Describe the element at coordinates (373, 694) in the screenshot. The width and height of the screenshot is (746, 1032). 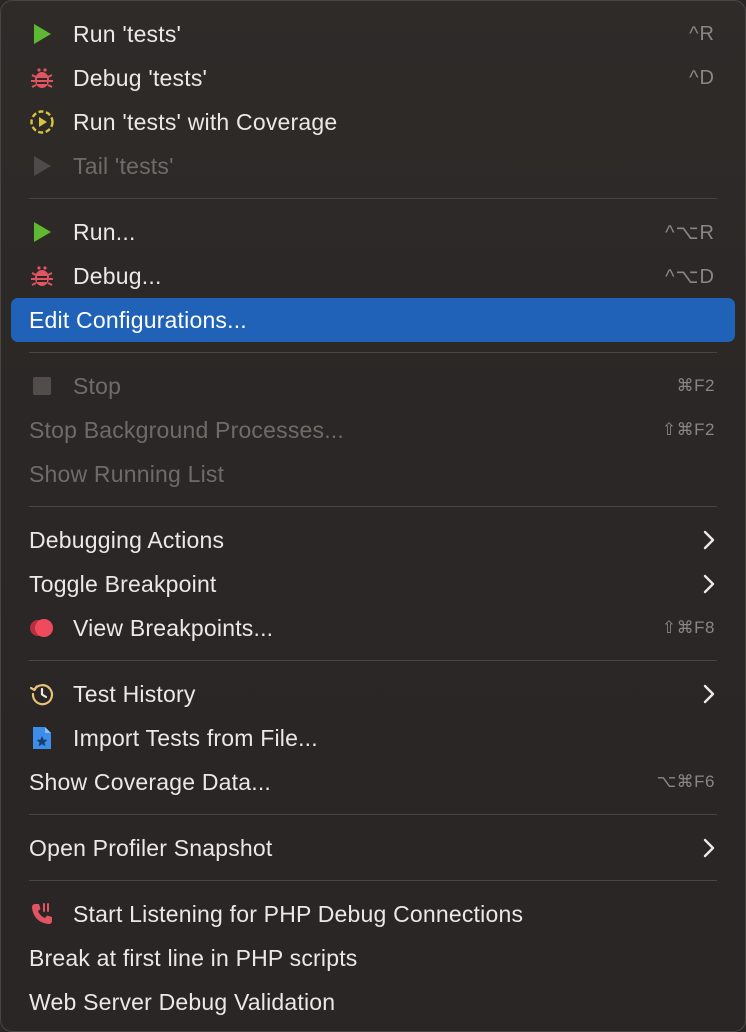
I see `menu-item-test-history: Test History` at that location.